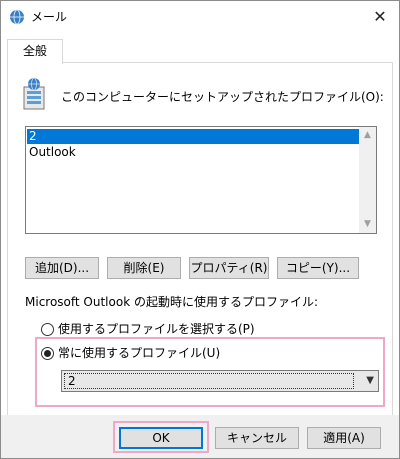 The width and height of the screenshot is (400, 459). I want to click on ok-button: OK, so click(161, 438).